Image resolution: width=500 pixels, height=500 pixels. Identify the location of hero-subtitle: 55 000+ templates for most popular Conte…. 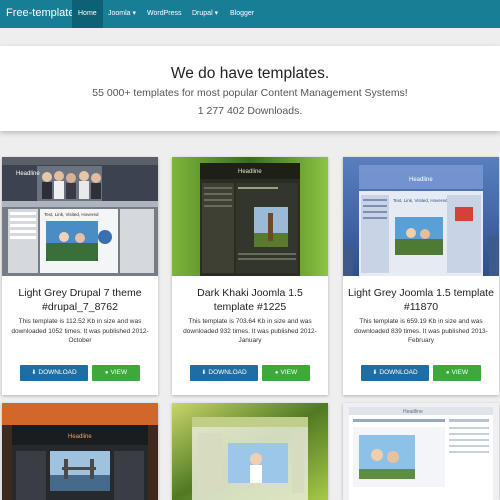
(250, 93).